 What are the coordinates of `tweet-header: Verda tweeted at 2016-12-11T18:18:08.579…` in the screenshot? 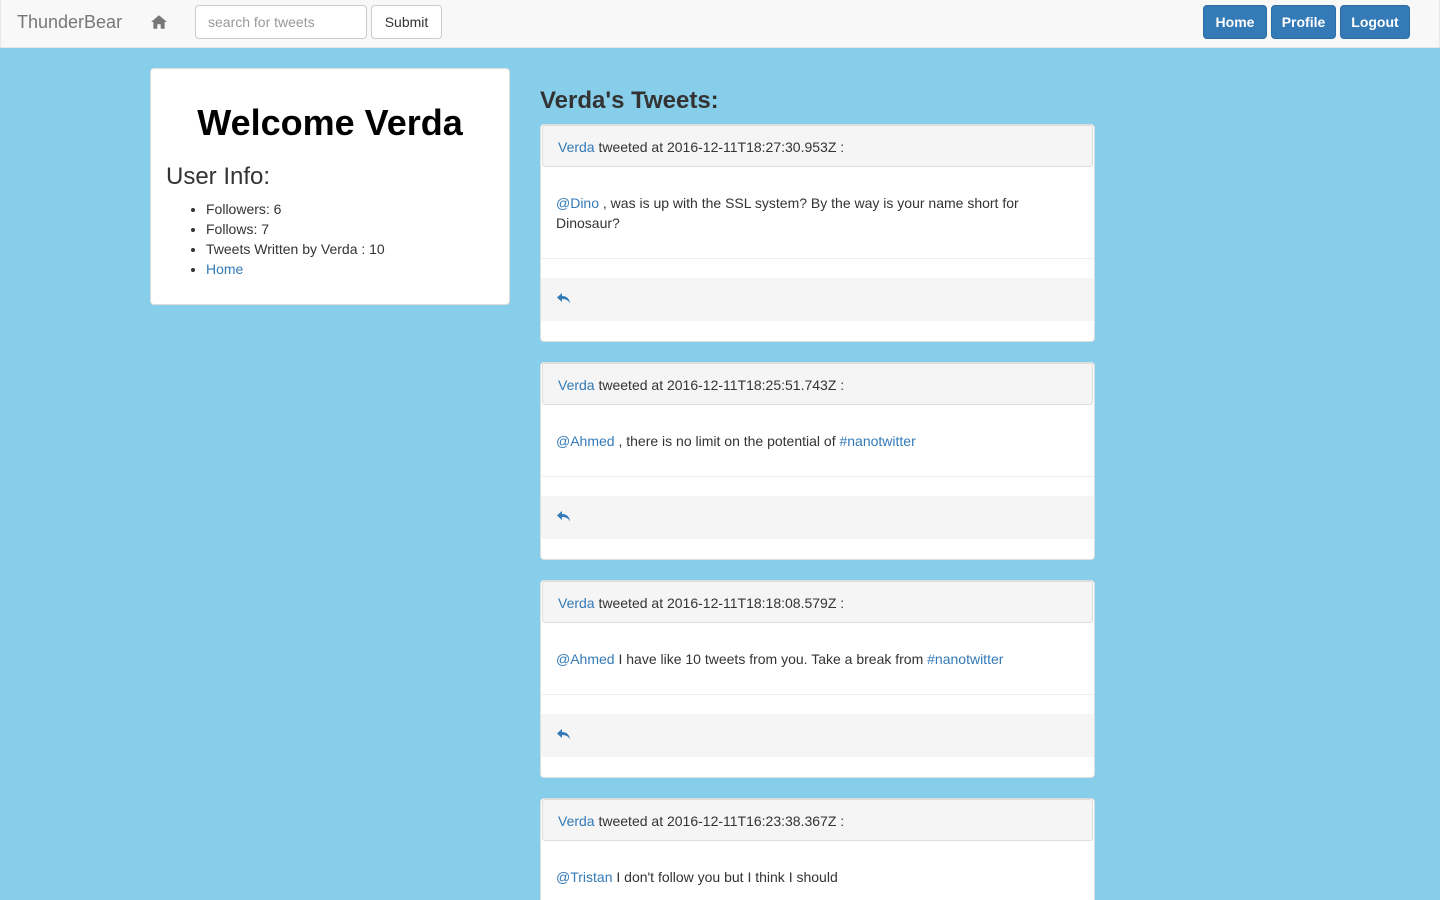 It's located at (817, 602).